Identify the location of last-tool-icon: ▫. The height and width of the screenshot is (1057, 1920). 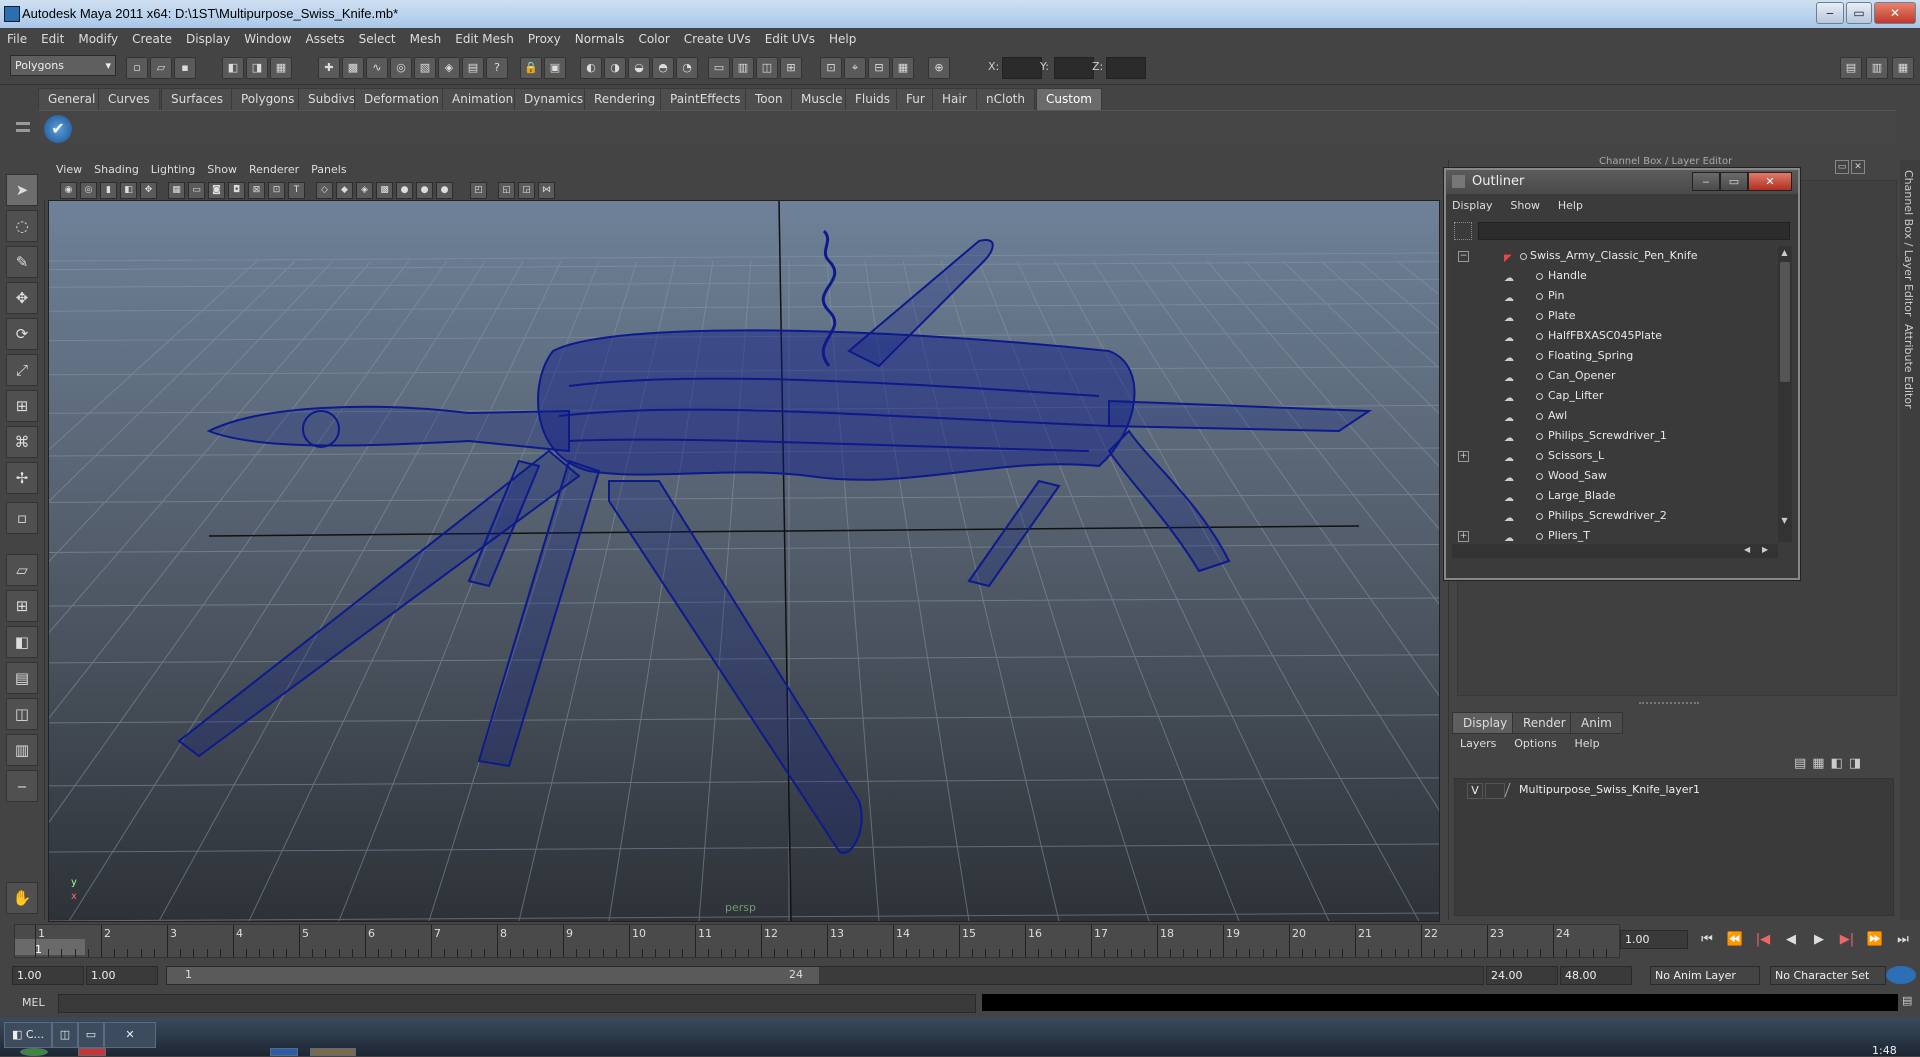
(22, 518).